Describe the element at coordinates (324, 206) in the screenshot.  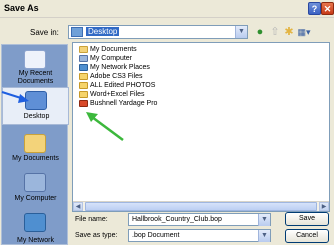
I see `scroll-right-icon: ▶` at that location.